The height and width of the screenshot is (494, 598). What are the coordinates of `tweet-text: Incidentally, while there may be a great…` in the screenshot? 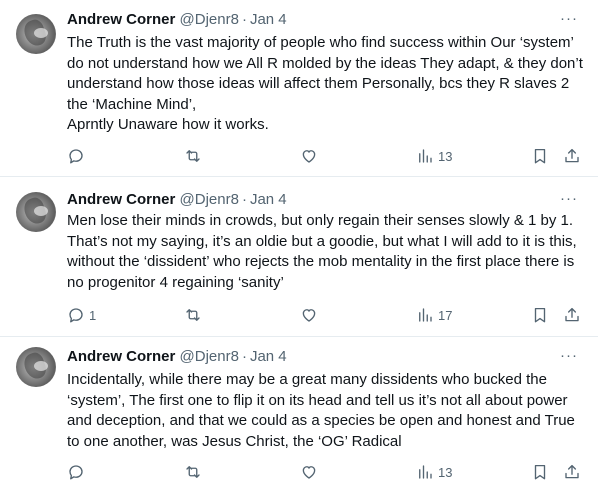 It's located at (321, 410).